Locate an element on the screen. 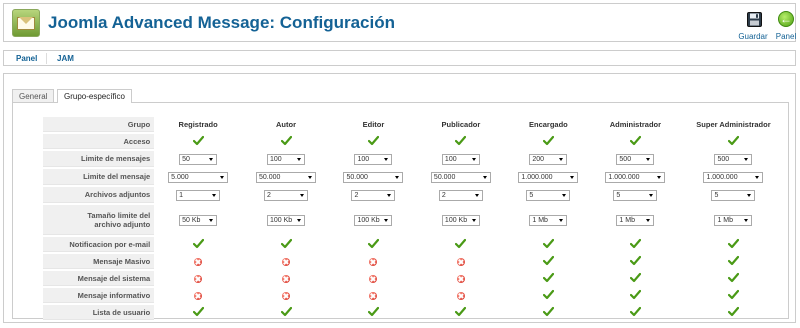 This screenshot has height=328, width=800. tamano-select: 50 Kb is located at coordinates (198, 220).